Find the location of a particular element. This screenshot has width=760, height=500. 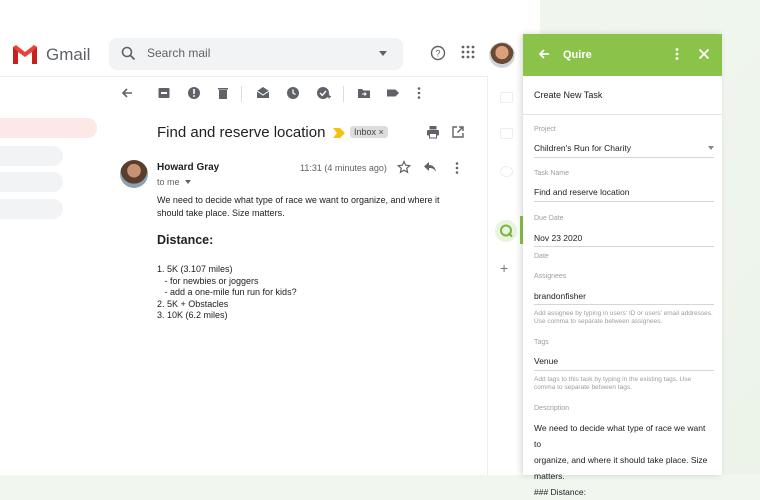

description-line: matters. is located at coordinates (549, 476).